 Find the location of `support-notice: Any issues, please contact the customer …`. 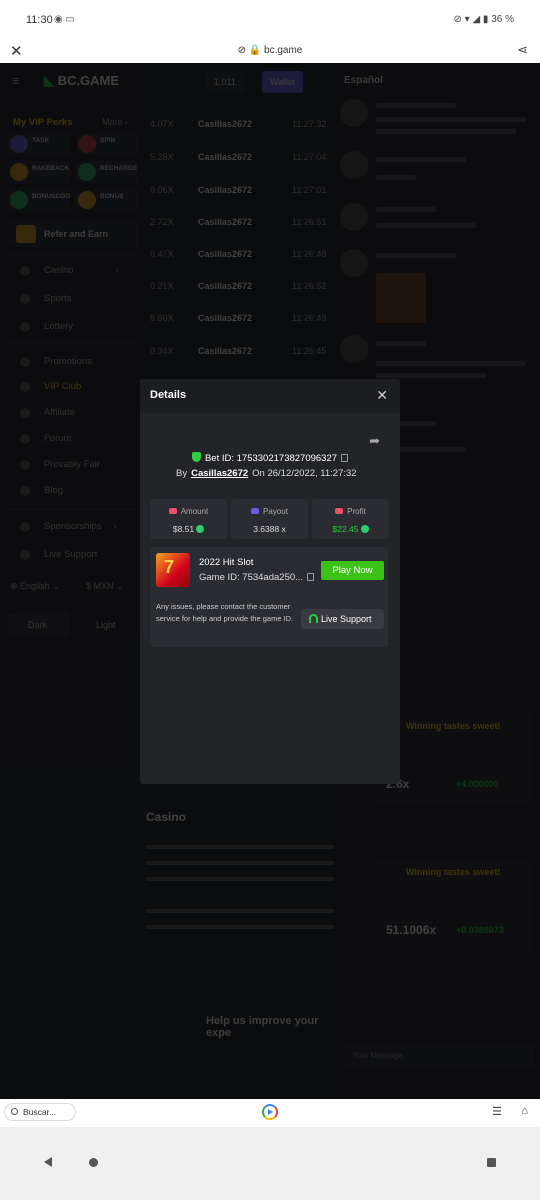

support-notice: Any issues, please contact the customer … is located at coordinates (225, 612).